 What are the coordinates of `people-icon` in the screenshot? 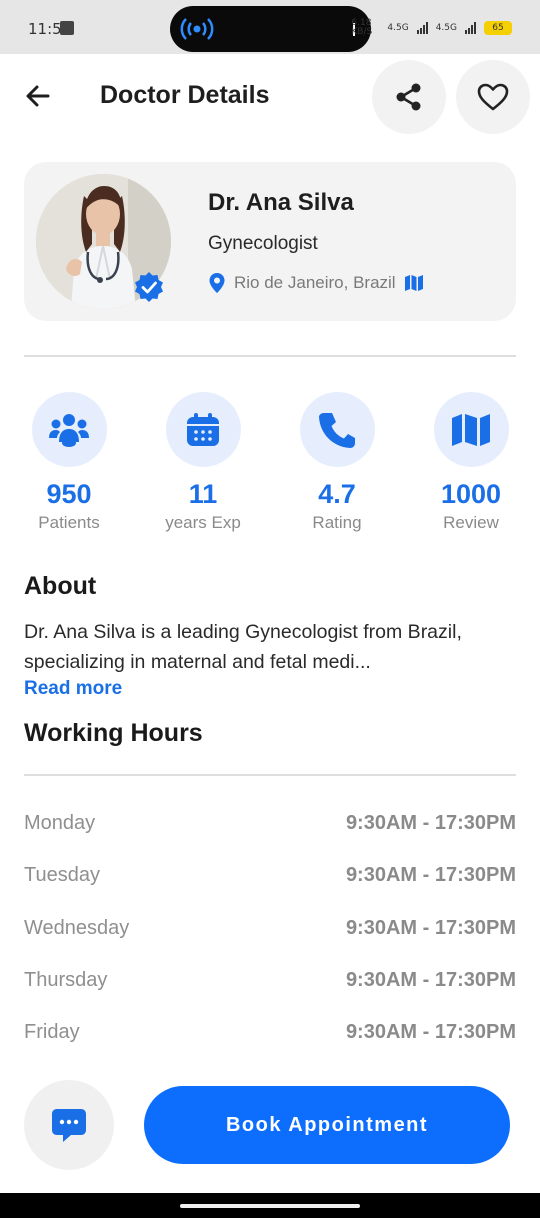 It's located at (69, 430).